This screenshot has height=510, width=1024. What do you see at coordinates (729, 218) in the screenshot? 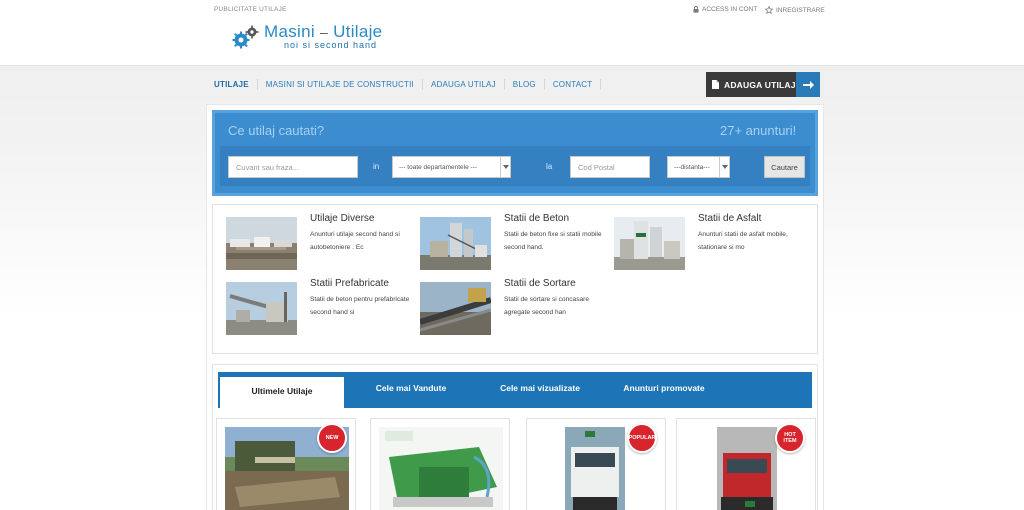
I see `category-title: Statii de Asfalt` at bounding box center [729, 218].